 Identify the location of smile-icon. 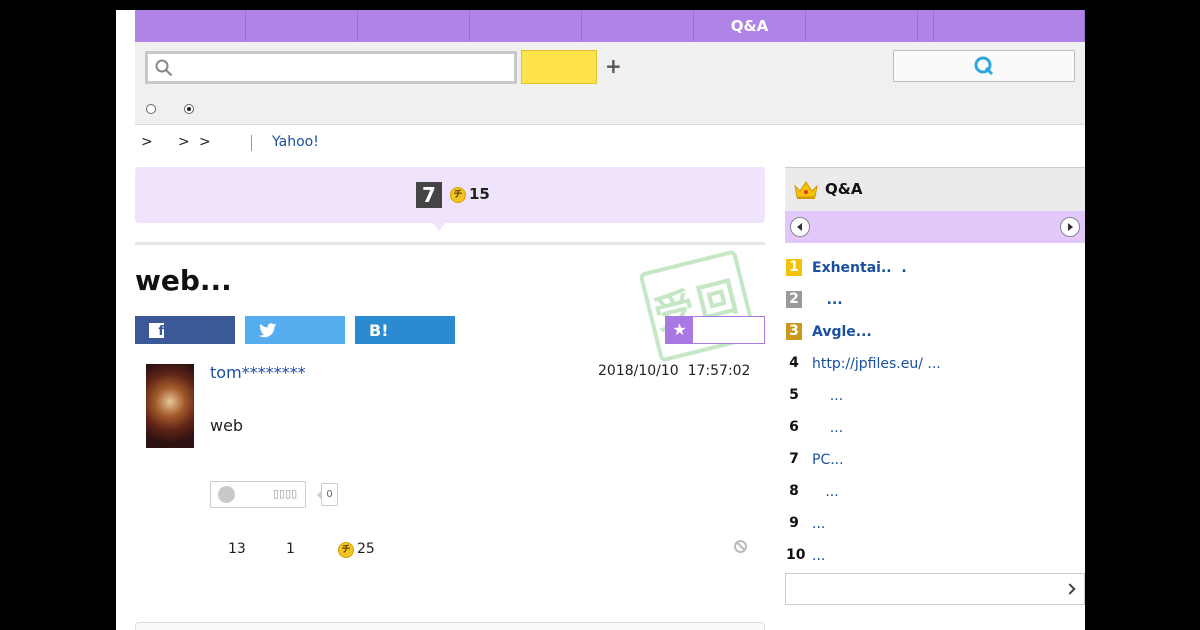
(226, 494).